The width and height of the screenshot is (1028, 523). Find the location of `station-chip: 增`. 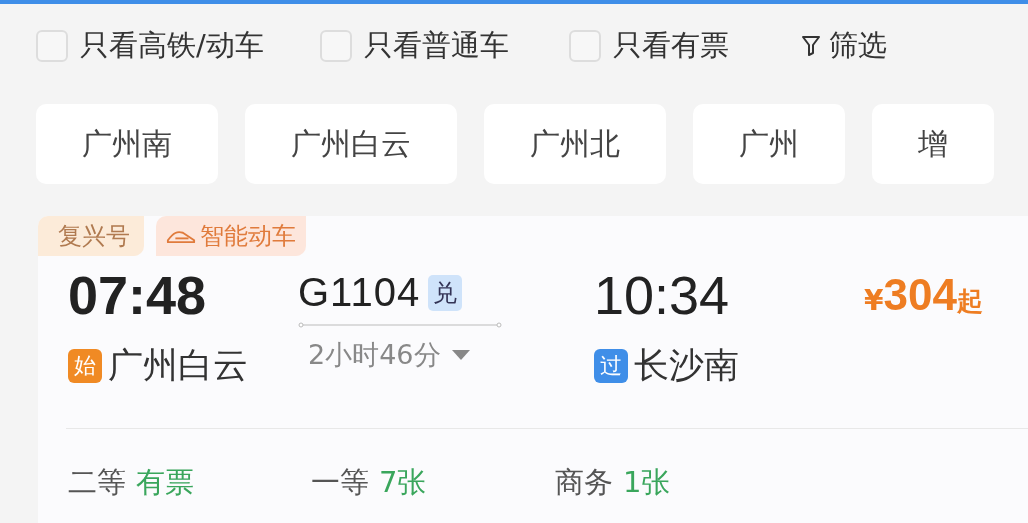

station-chip: 增 is located at coordinates (933, 144).